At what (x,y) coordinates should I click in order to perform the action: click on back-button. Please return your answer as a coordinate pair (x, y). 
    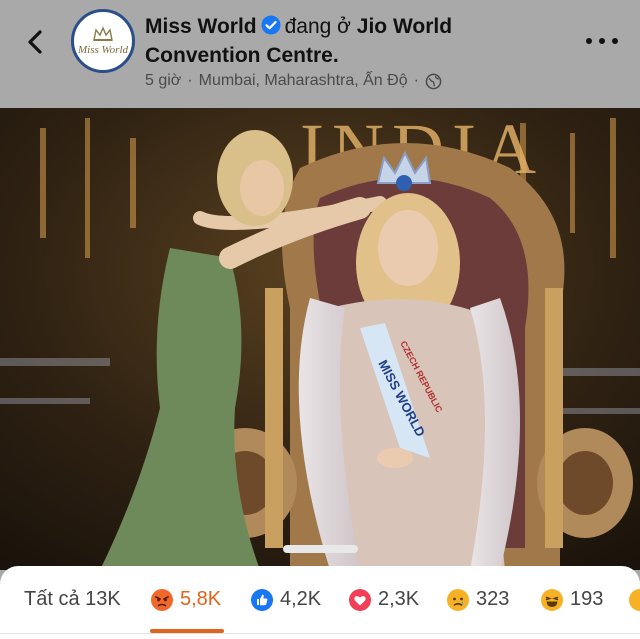
    Looking at the image, I should click on (35, 42).